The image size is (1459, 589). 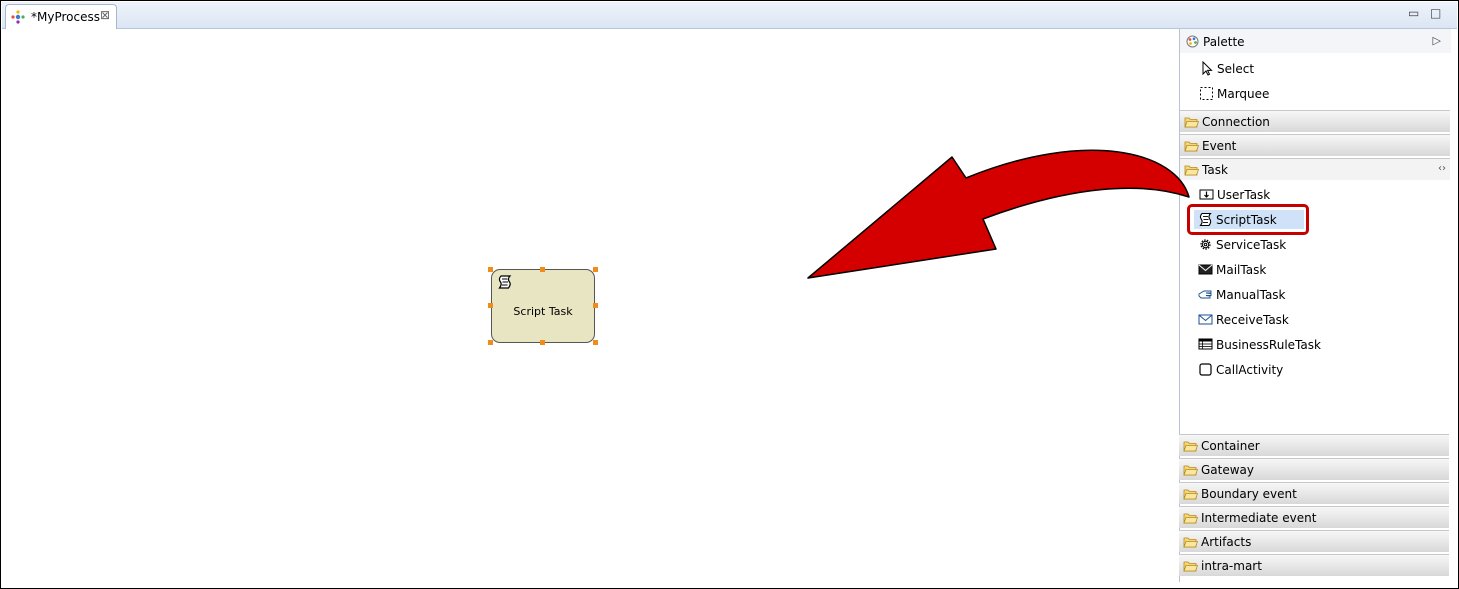 What do you see at coordinates (1437, 40) in the screenshot?
I see `collapse-palette-icon: ▷` at bounding box center [1437, 40].